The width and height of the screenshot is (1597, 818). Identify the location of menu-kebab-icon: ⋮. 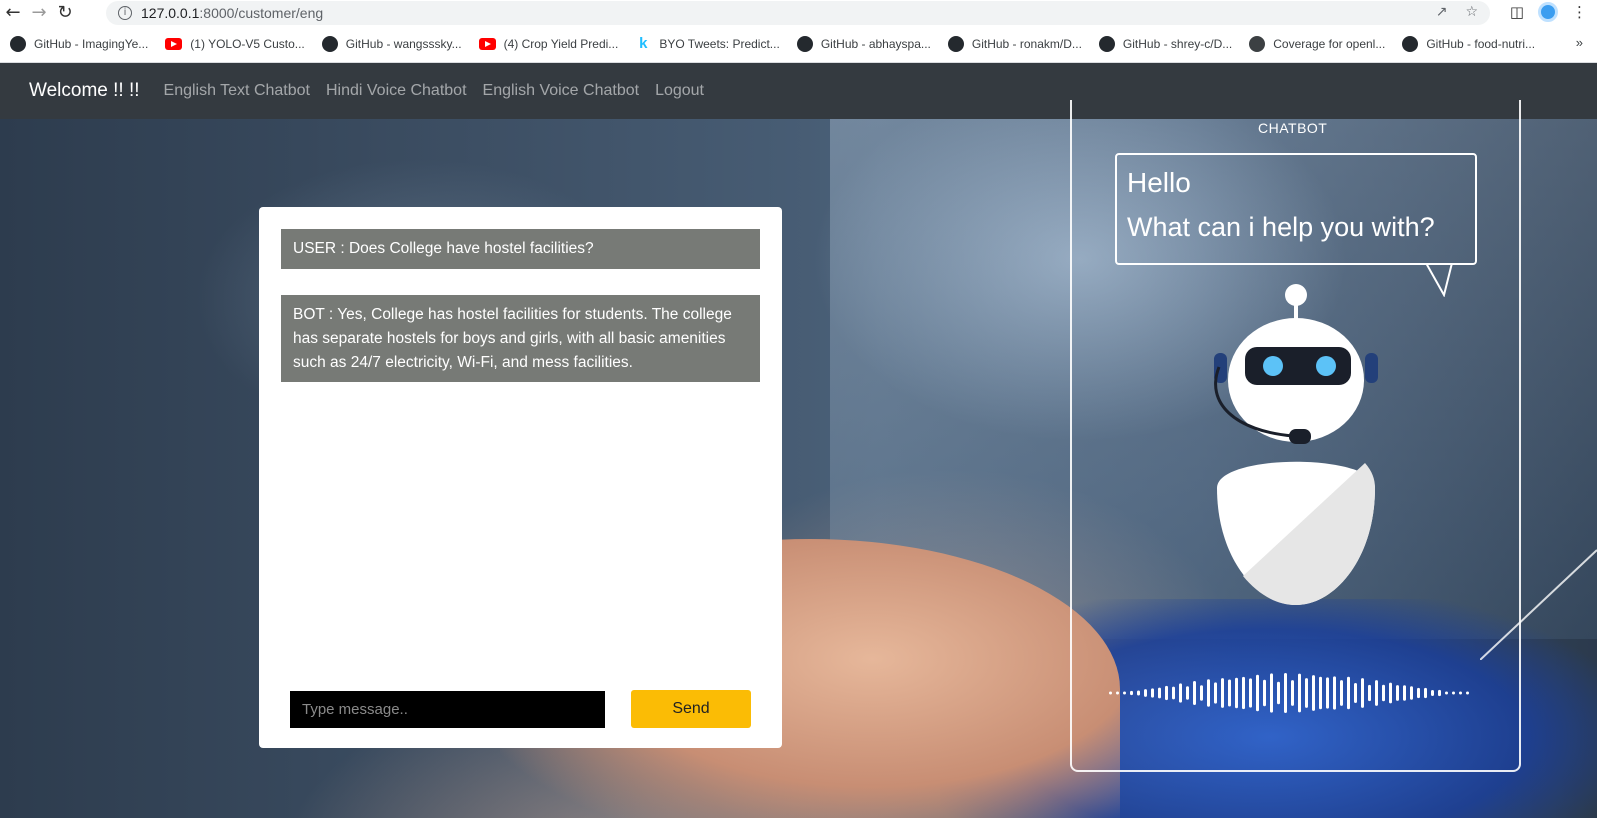
(1579, 12).